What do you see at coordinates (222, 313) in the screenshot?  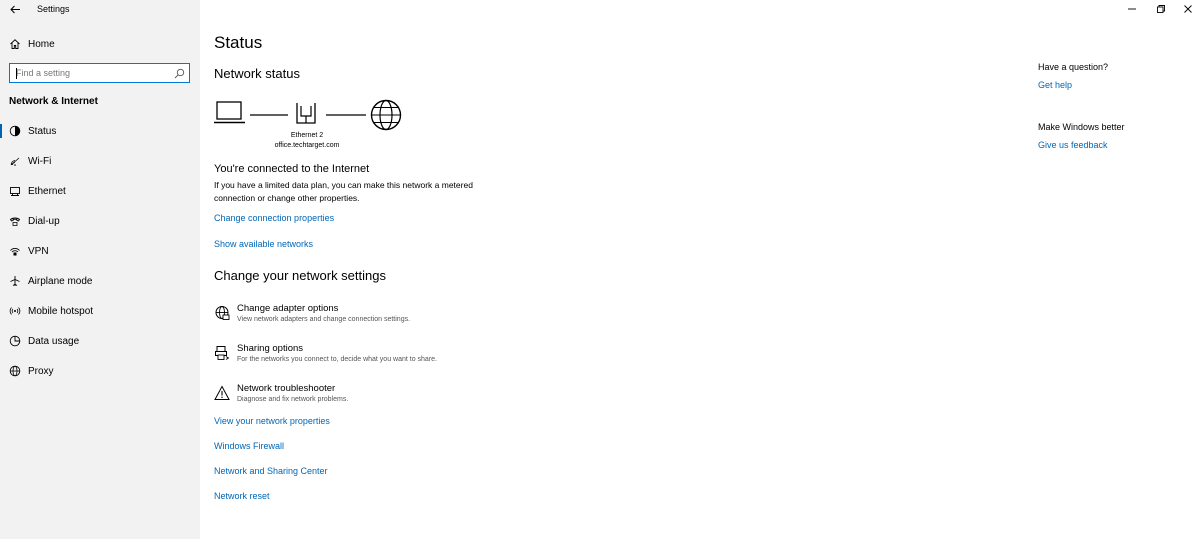 I see `adapter-icon` at bounding box center [222, 313].